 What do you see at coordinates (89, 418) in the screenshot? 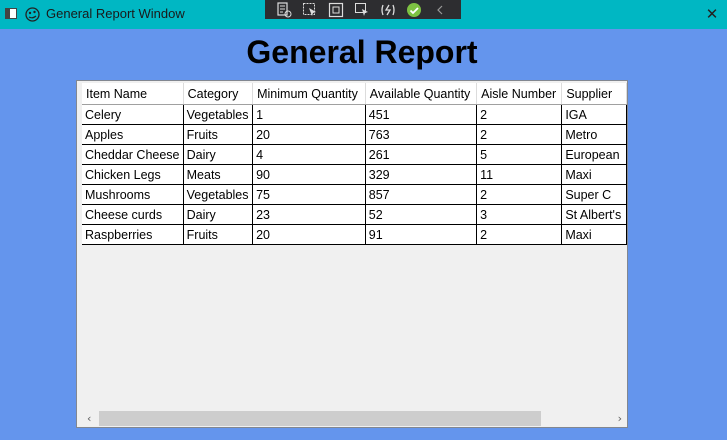
I see `scroll-left-icon: ‹` at bounding box center [89, 418].